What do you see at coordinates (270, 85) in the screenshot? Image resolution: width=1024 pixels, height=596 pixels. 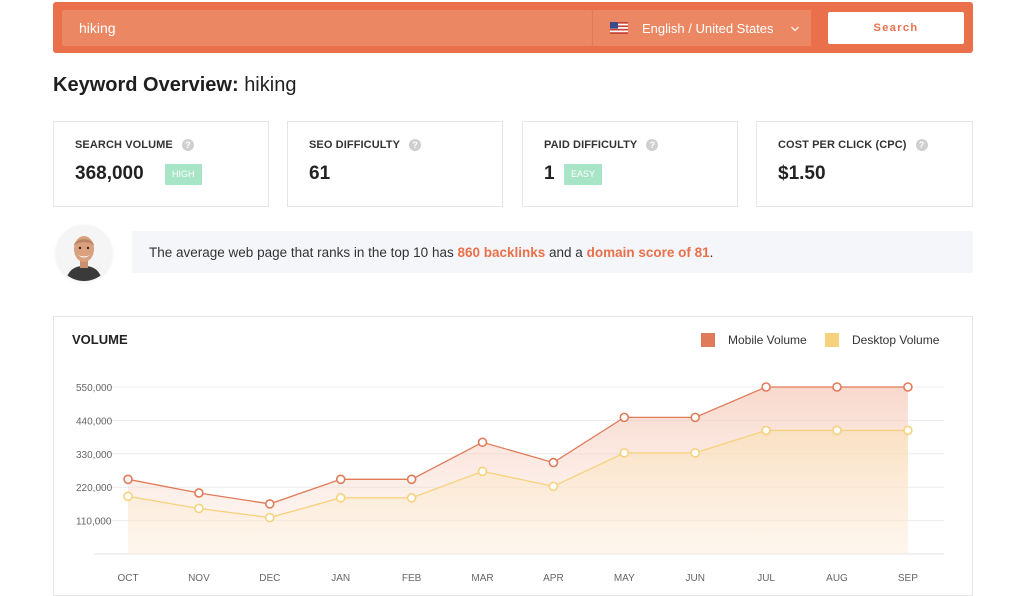 I see `title-keyword: hiking` at bounding box center [270, 85].